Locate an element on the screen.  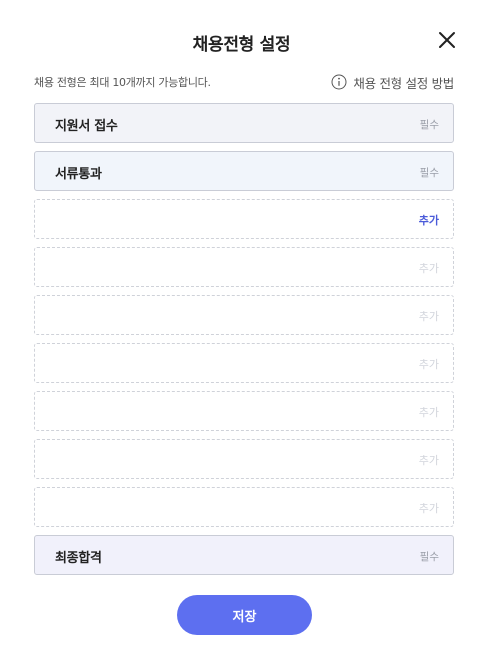
close-button is located at coordinates (447, 40).